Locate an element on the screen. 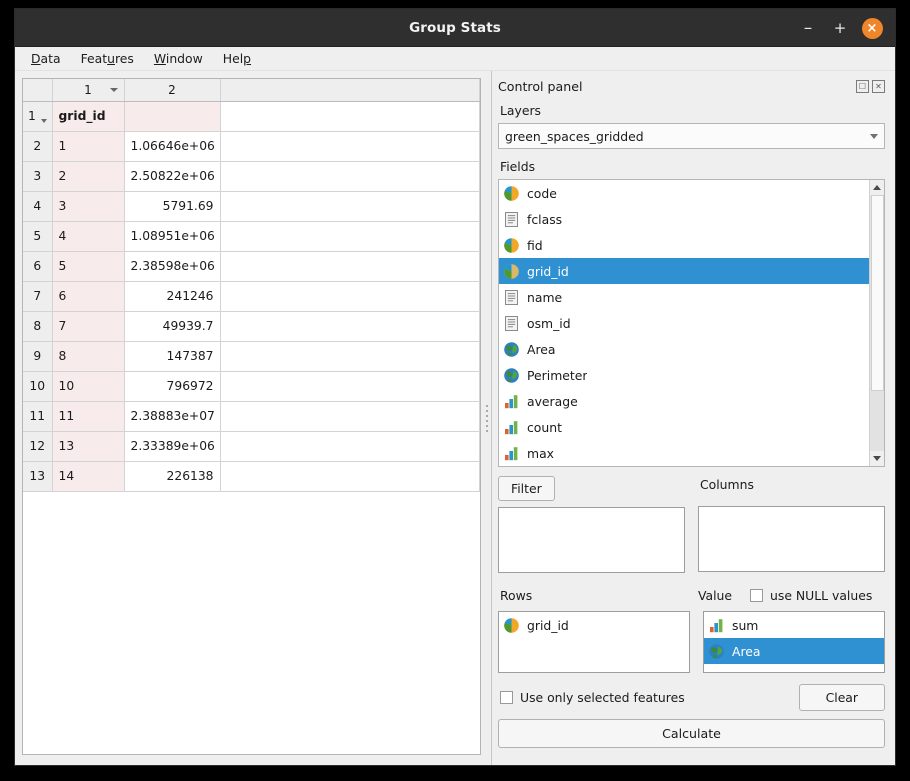 The height and width of the screenshot is (781, 910). row-header: 6 is located at coordinates (38, 266).